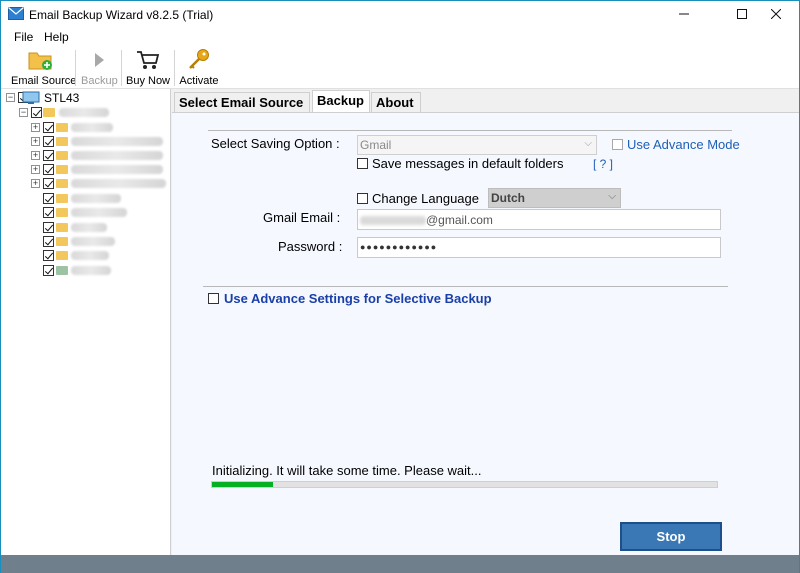 This screenshot has width=800, height=573. Describe the element at coordinates (199, 68) in the screenshot. I see `activate-button: Activate` at that location.